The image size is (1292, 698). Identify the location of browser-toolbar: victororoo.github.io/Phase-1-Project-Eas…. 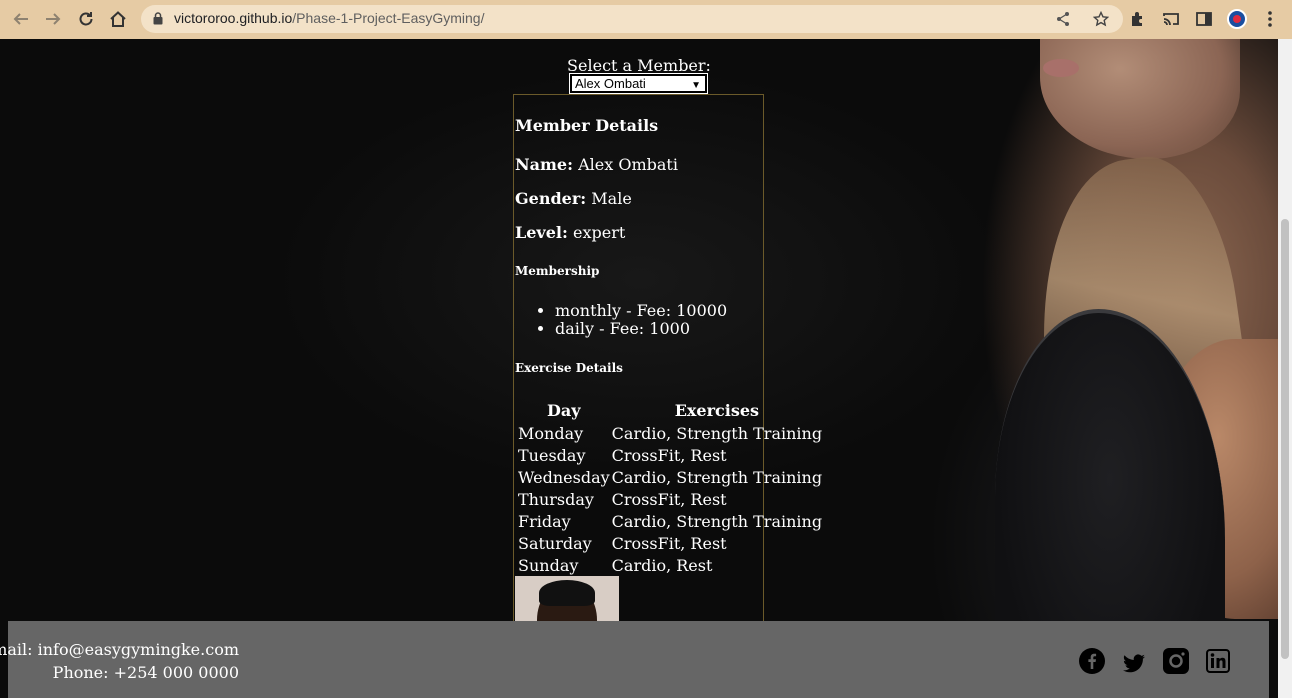
(646, 19).